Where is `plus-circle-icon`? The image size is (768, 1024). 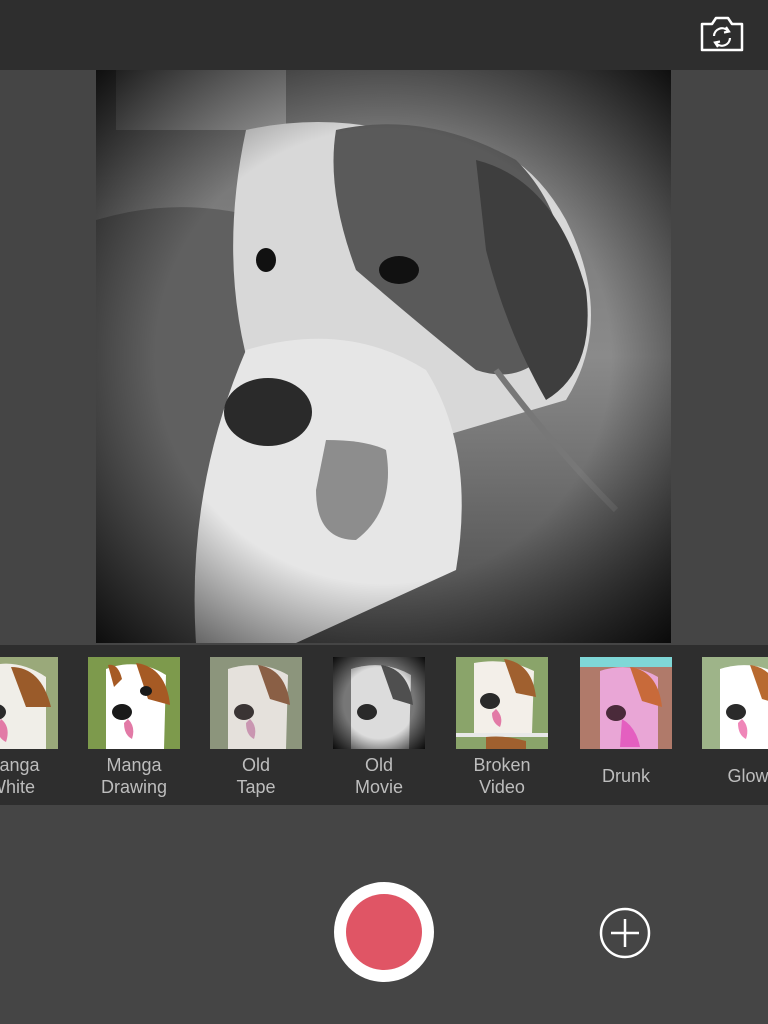 plus-circle-icon is located at coordinates (625, 933).